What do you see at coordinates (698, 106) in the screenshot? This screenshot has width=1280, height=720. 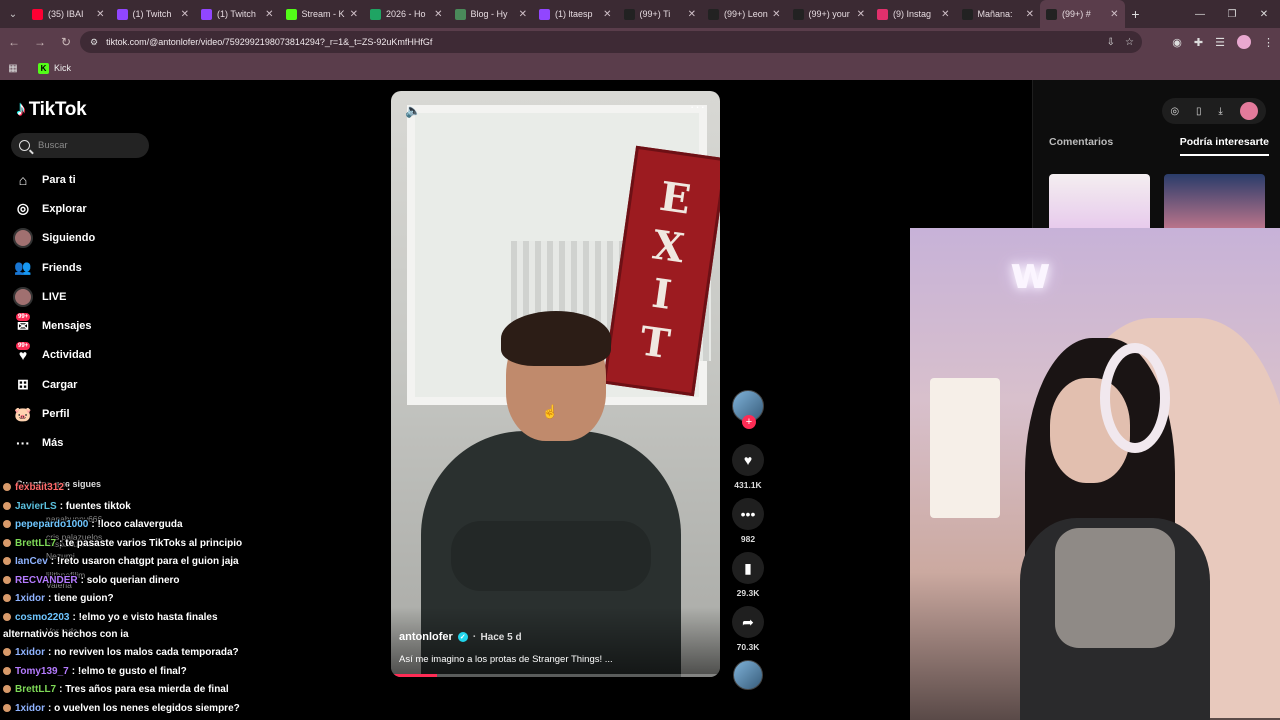 I see `video-more-icon: ···` at bounding box center [698, 106].